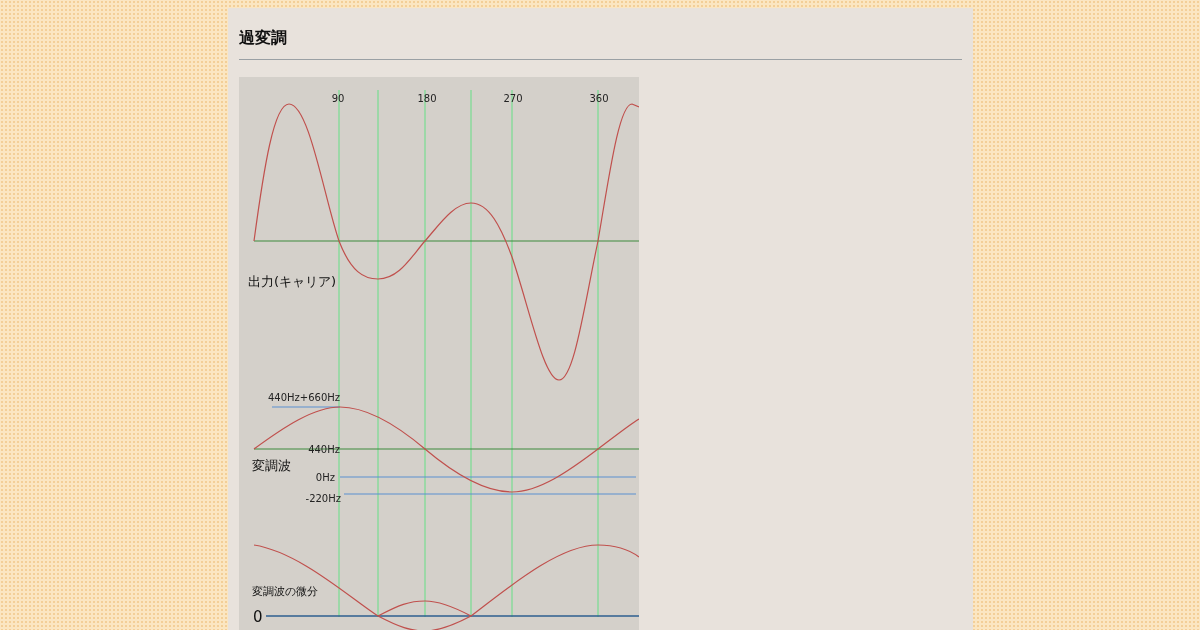 The image size is (1200, 630). What do you see at coordinates (338, 98) in the screenshot?
I see `degree-label: 90` at bounding box center [338, 98].